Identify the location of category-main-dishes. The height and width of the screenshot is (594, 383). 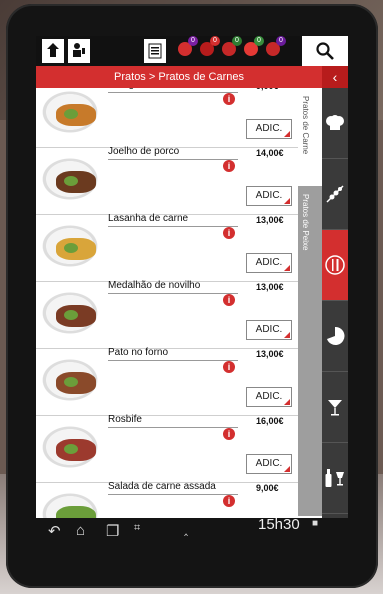
(335, 265).